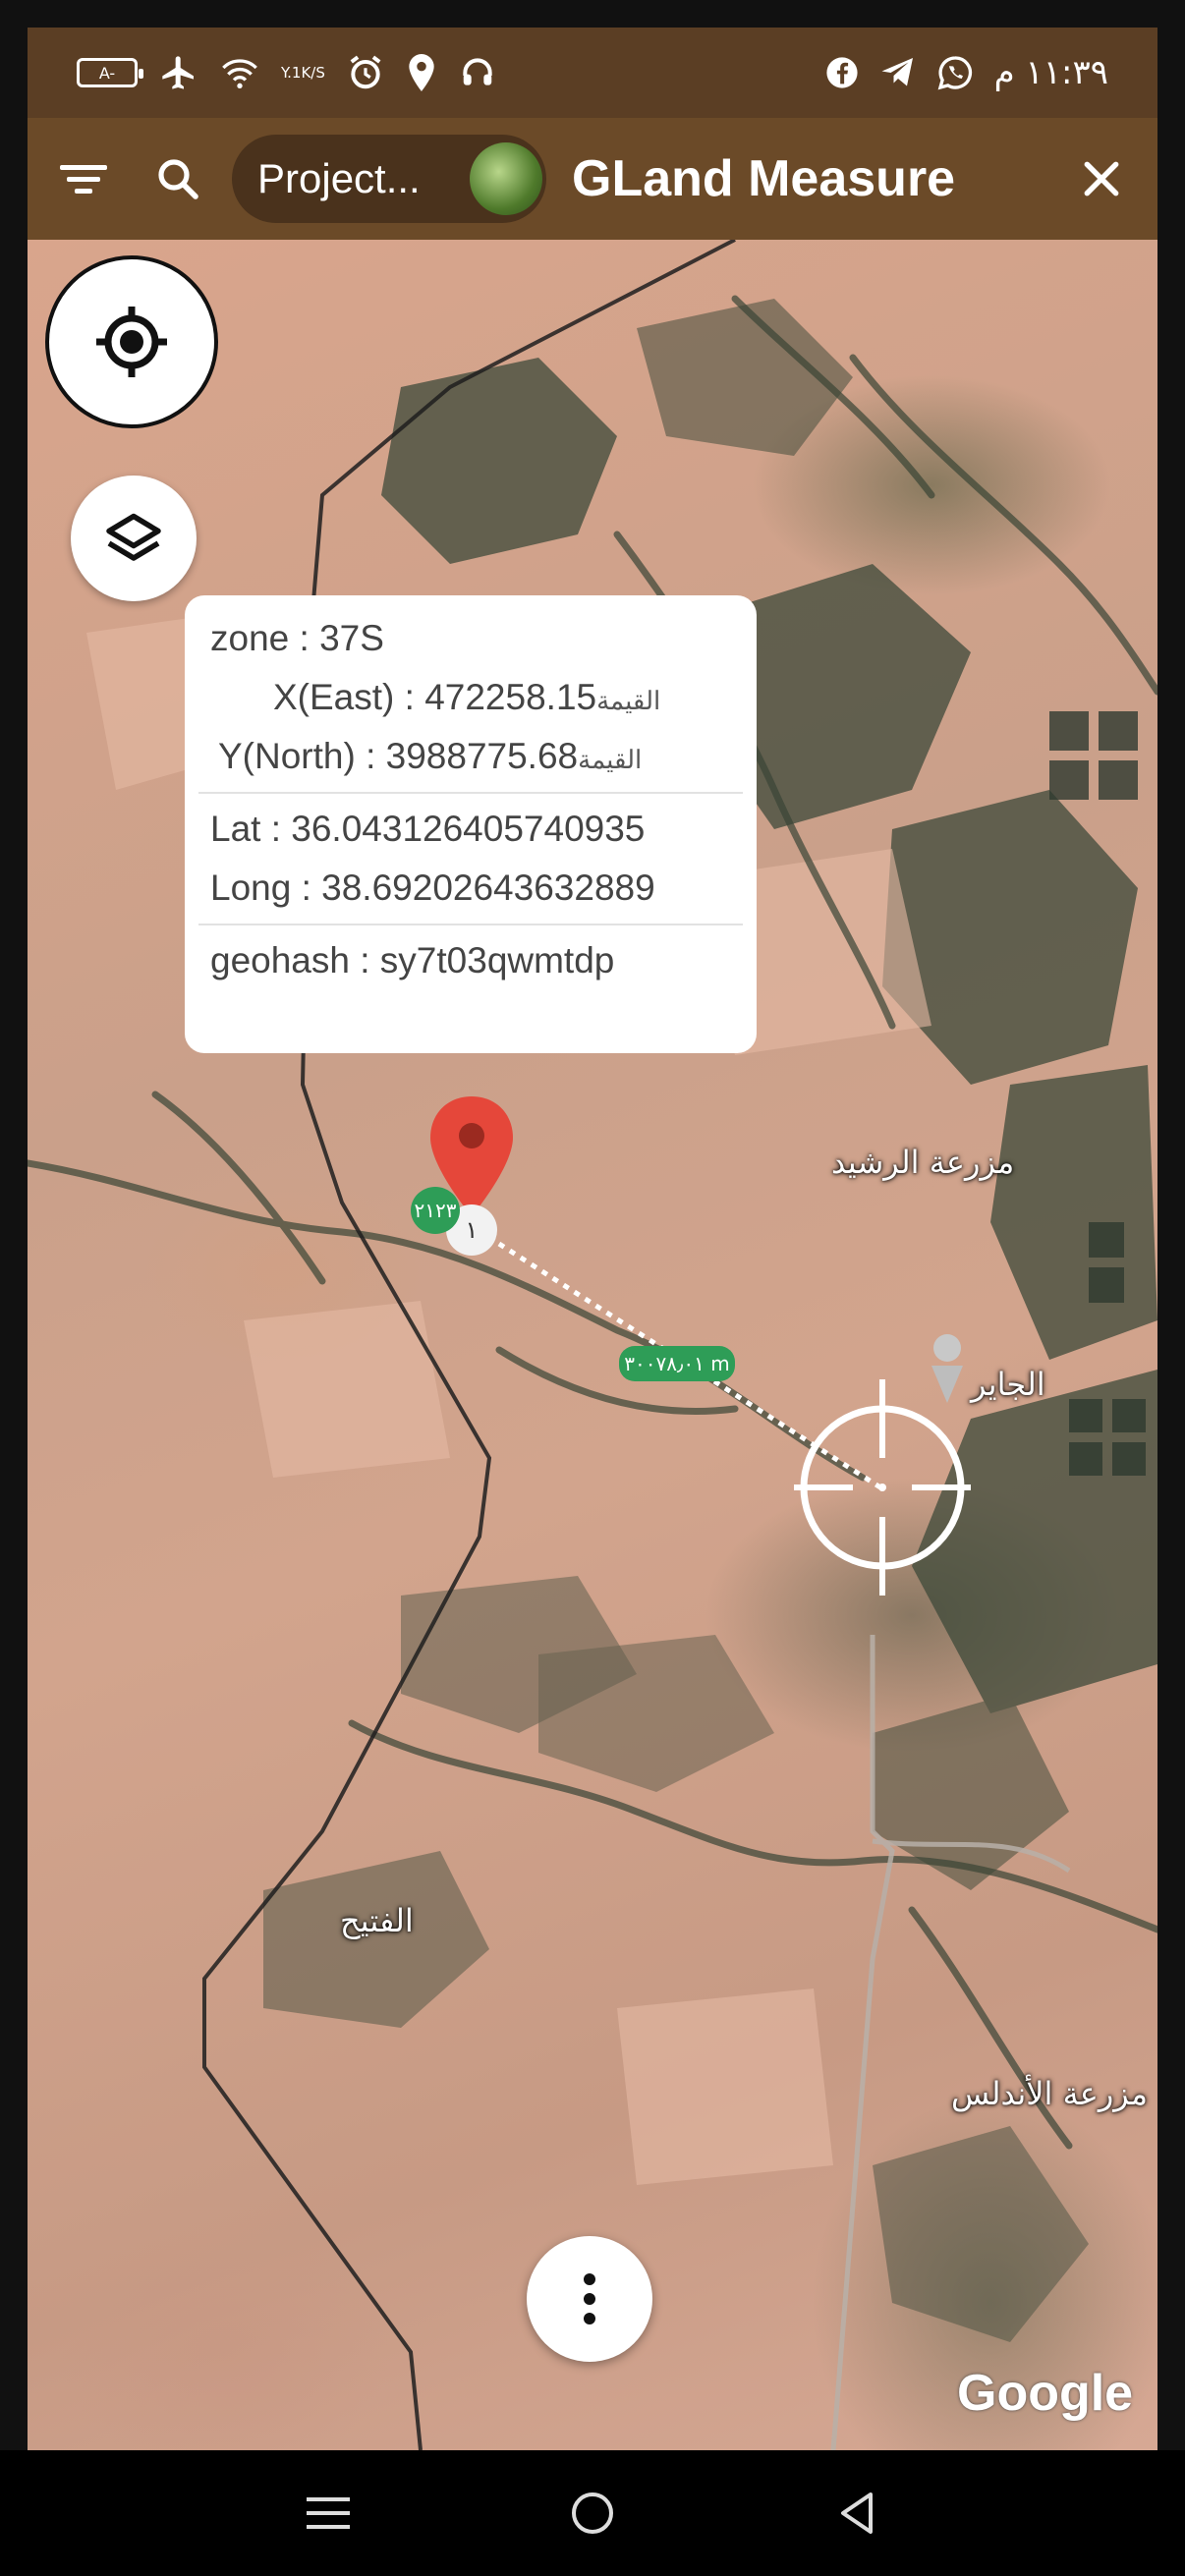 The image size is (1185, 2576). I want to click on wifi-icon, so click(240, 72).